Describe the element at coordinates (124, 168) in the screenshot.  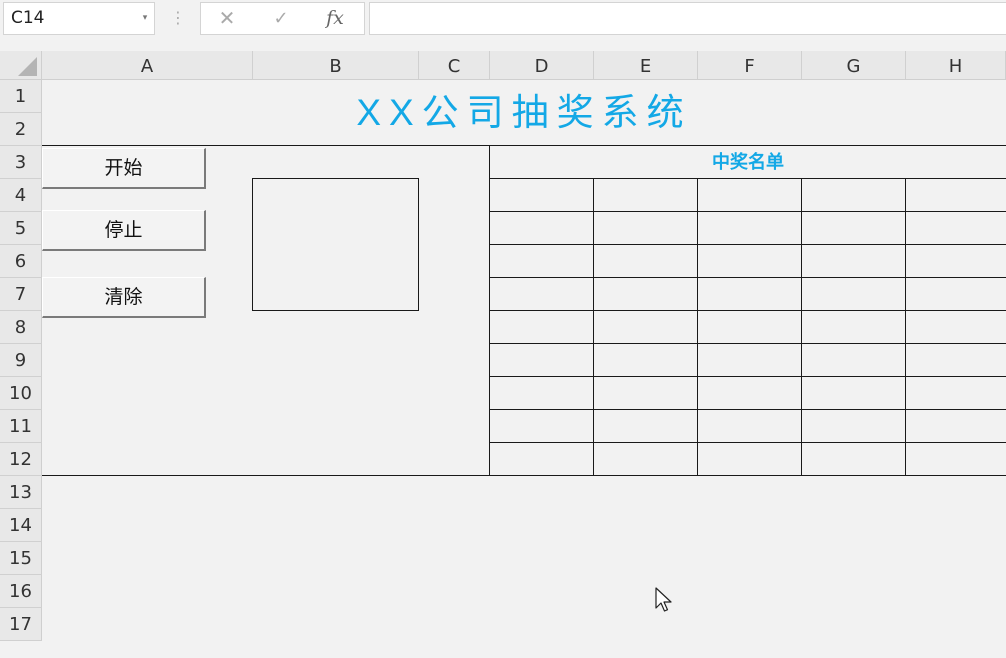
I see `start-button: 开始` at that location.